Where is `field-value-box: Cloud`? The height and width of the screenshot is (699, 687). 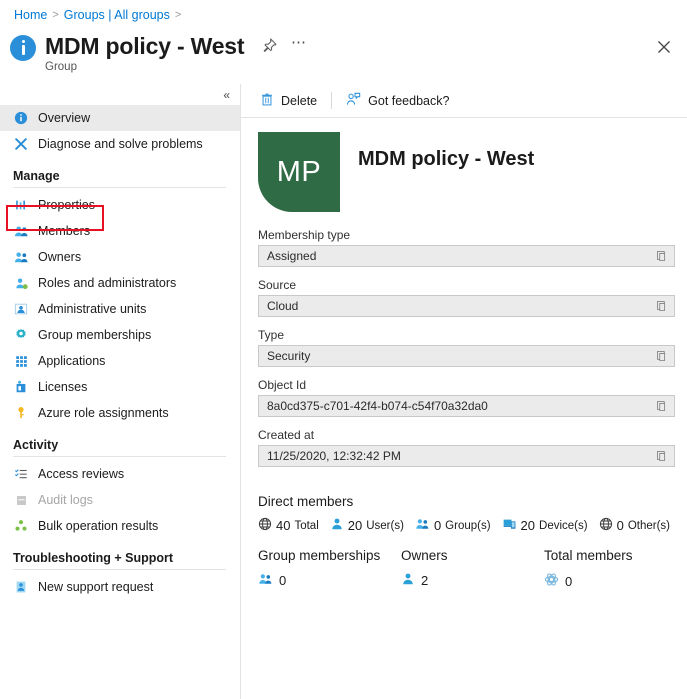 field-value-box: Cloud is located at coordinates (466, 306).